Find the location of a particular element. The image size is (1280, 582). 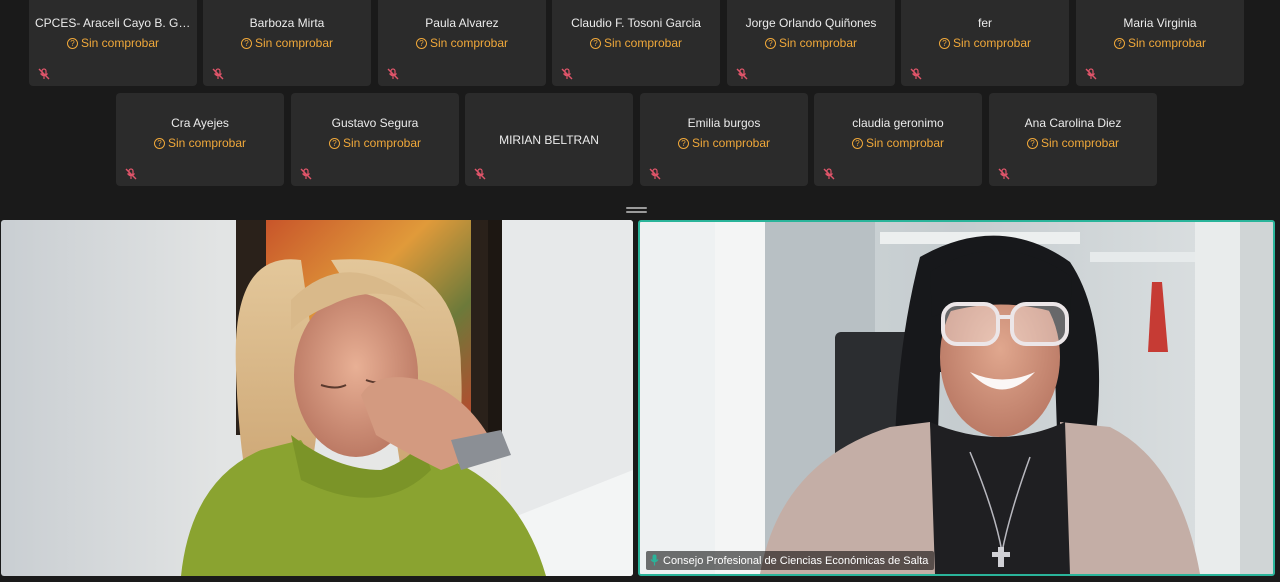

participant-name: MIRIAN BELTRAN is located at coordinates (549, 140).